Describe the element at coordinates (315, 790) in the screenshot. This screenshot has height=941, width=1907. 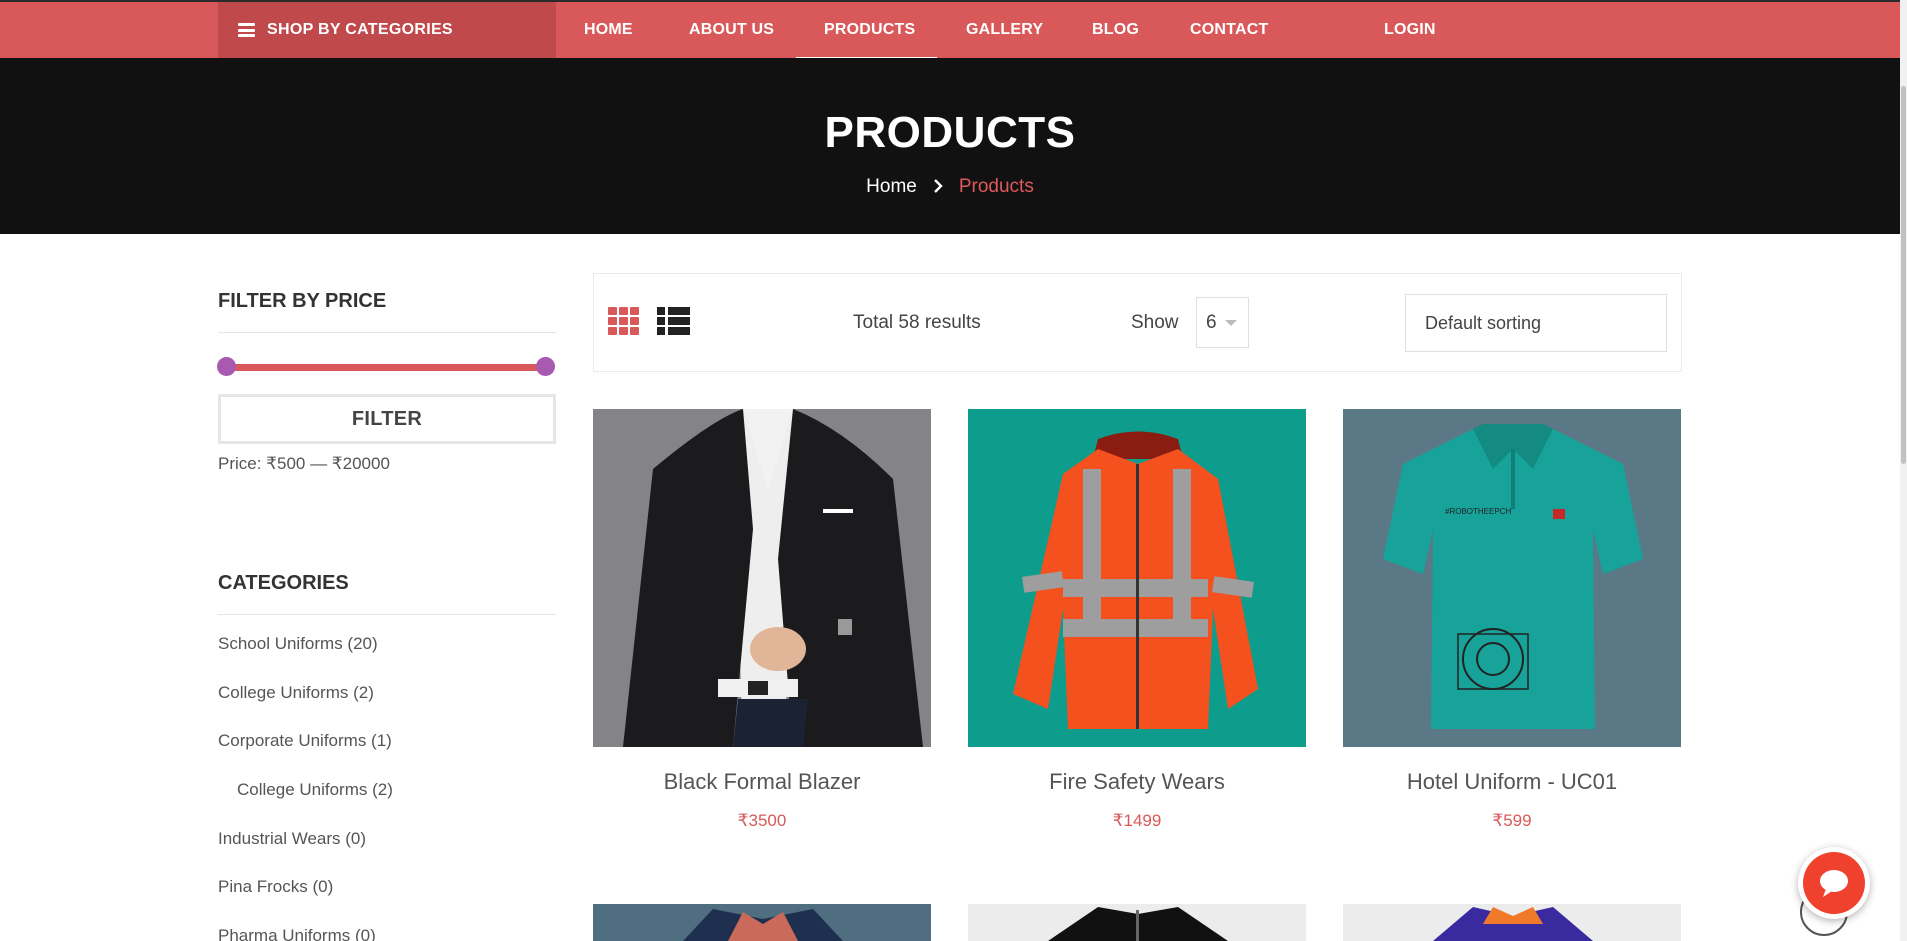
I see `subcategory-link: College Uniforms (2)` at that location.